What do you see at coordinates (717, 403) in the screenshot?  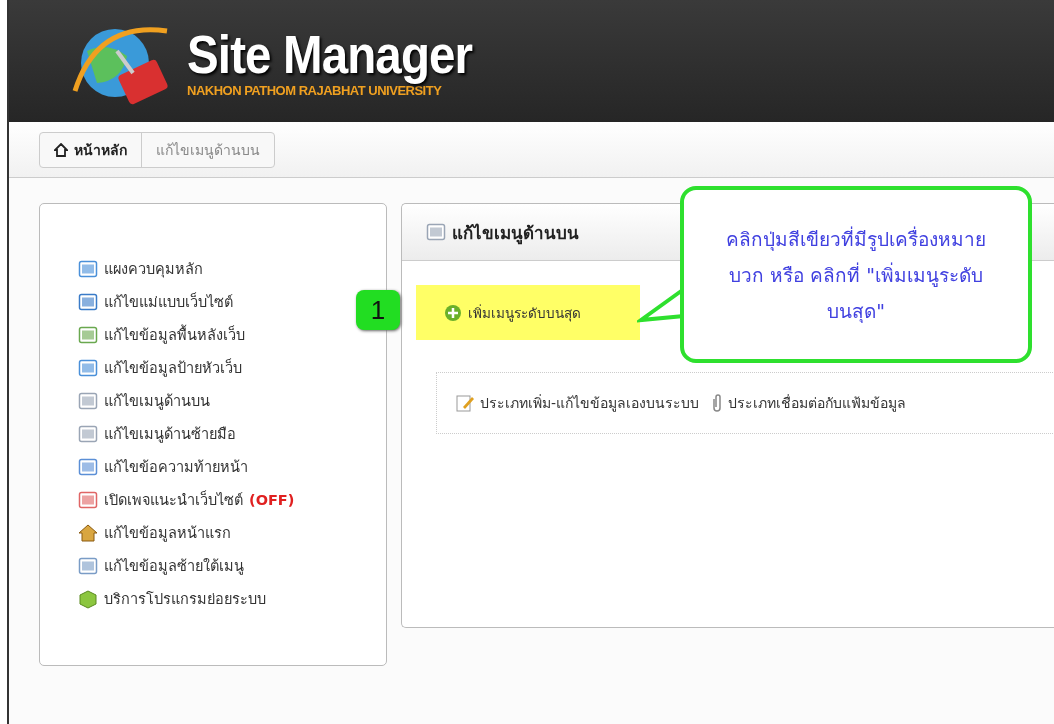 I see `paperclip-icon` at bounding box center [717, 403].